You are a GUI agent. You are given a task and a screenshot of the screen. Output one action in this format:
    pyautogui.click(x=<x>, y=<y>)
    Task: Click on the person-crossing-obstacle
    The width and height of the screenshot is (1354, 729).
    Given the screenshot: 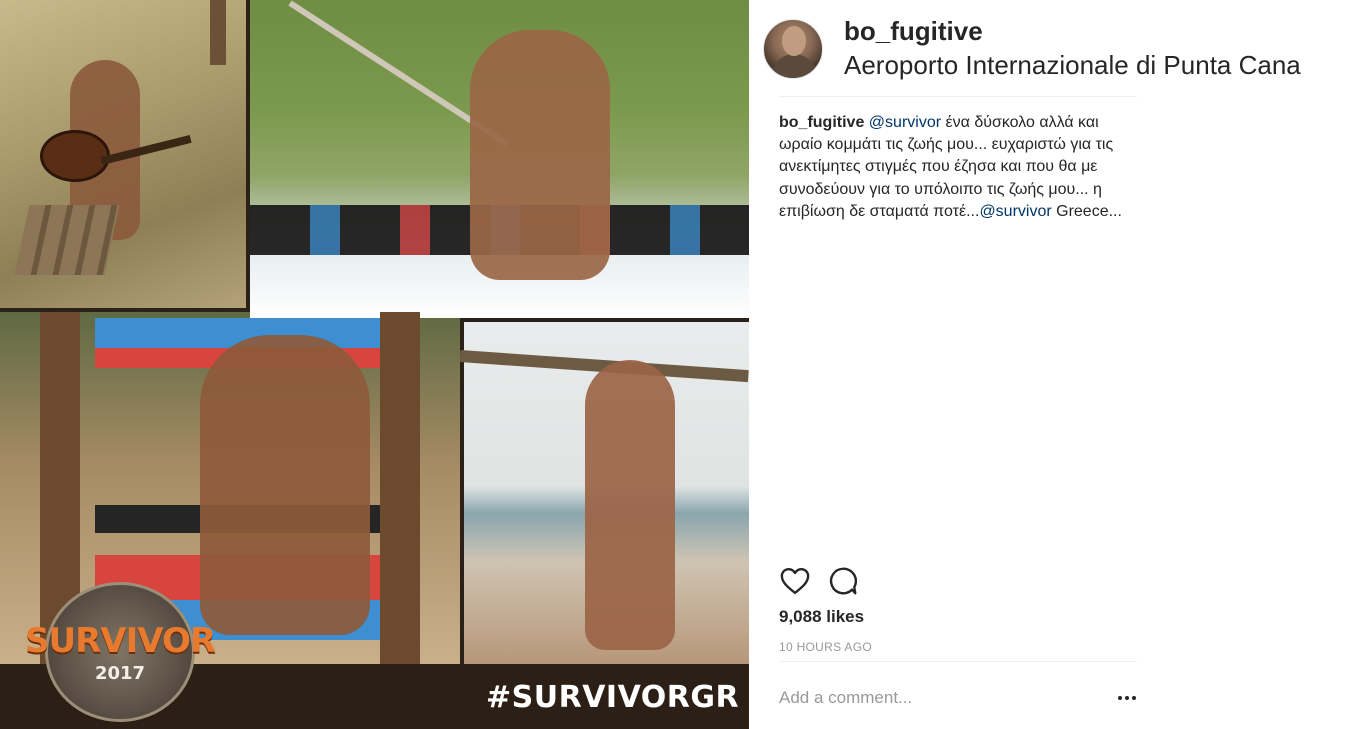 What is the action you would take?
    pyautogui.click(x=285, y=485)
    